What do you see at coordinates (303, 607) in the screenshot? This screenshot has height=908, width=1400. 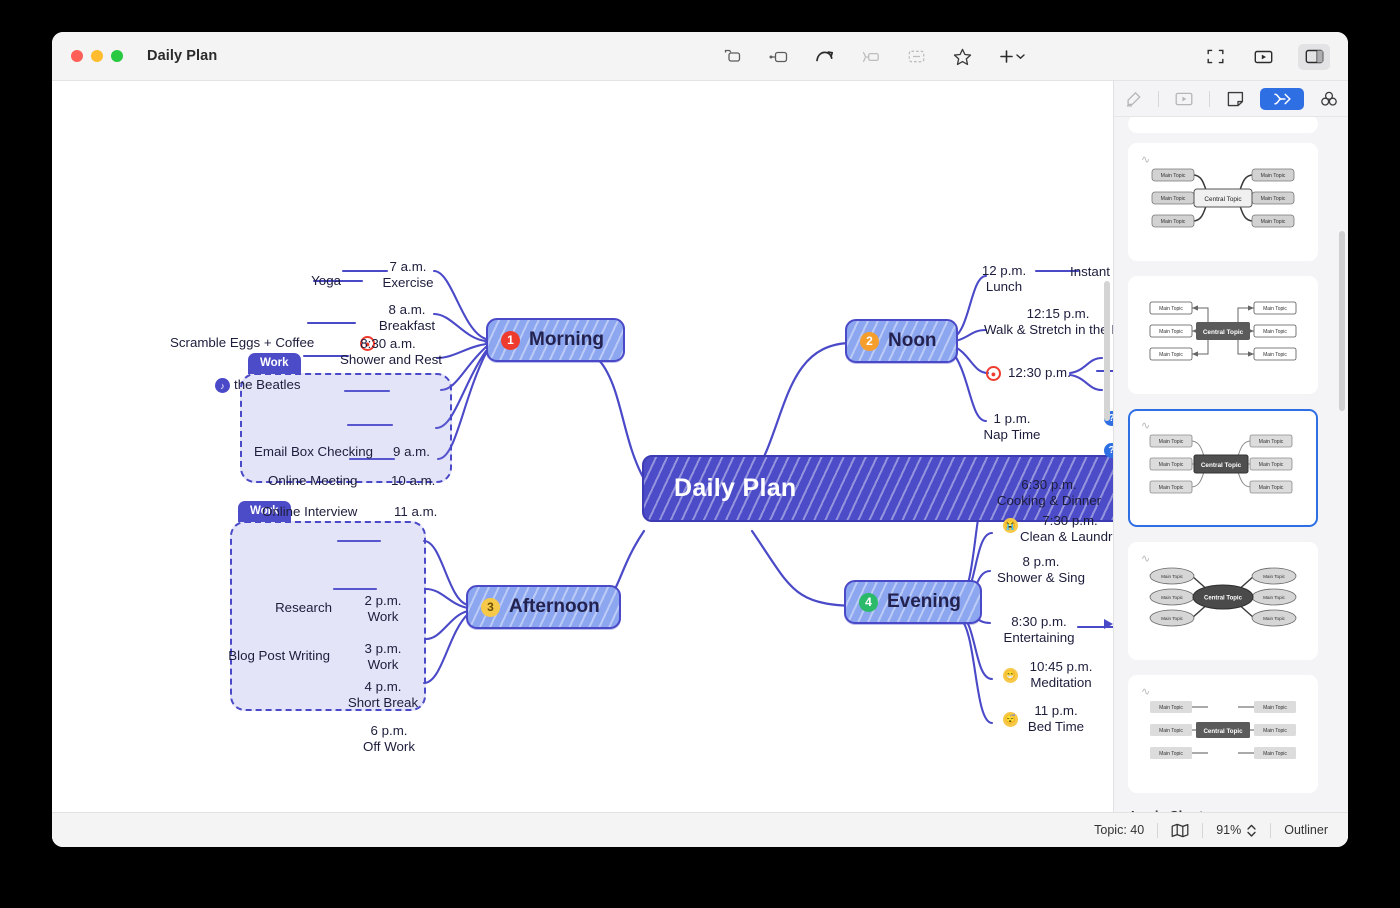 I see `topic-research-label: Research` at bounding box center [303, 607].